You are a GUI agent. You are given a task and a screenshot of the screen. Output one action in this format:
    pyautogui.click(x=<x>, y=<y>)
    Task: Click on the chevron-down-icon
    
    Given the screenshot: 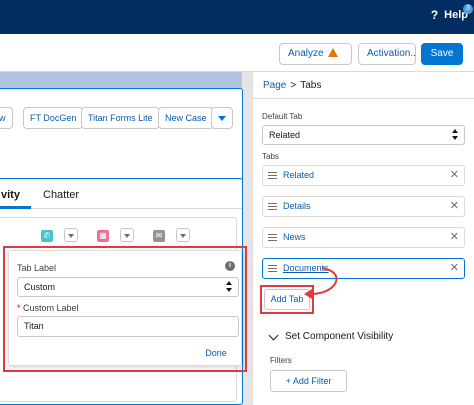 What is the action you would take?
    pyautogui.click(x=273, y=335)
    